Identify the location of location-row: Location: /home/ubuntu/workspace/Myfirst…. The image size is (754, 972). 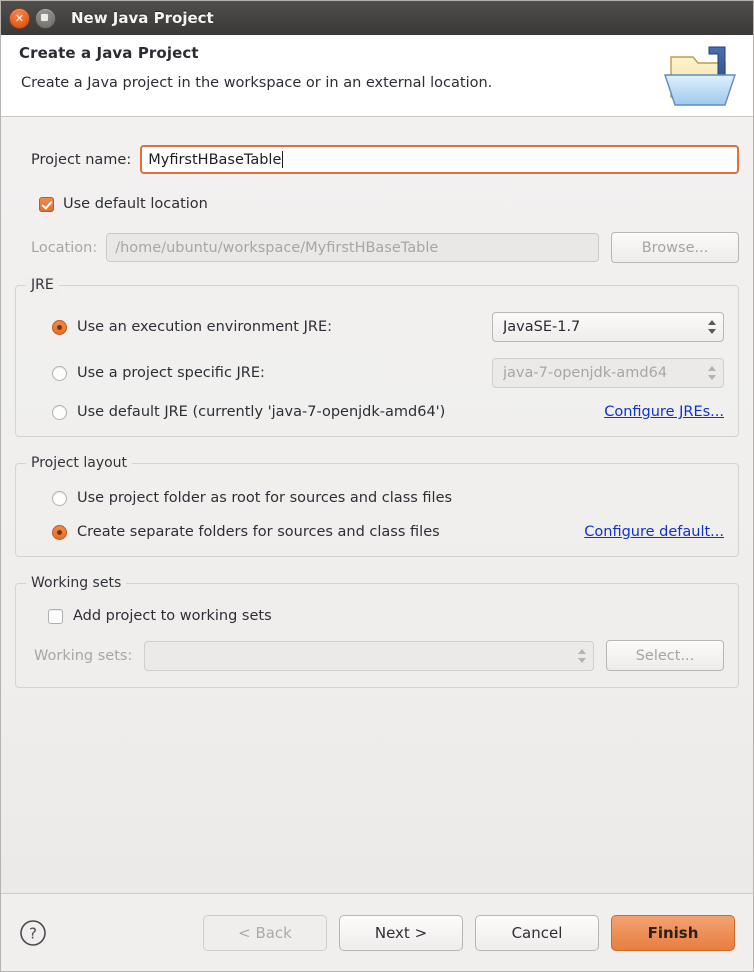
(377, 247).